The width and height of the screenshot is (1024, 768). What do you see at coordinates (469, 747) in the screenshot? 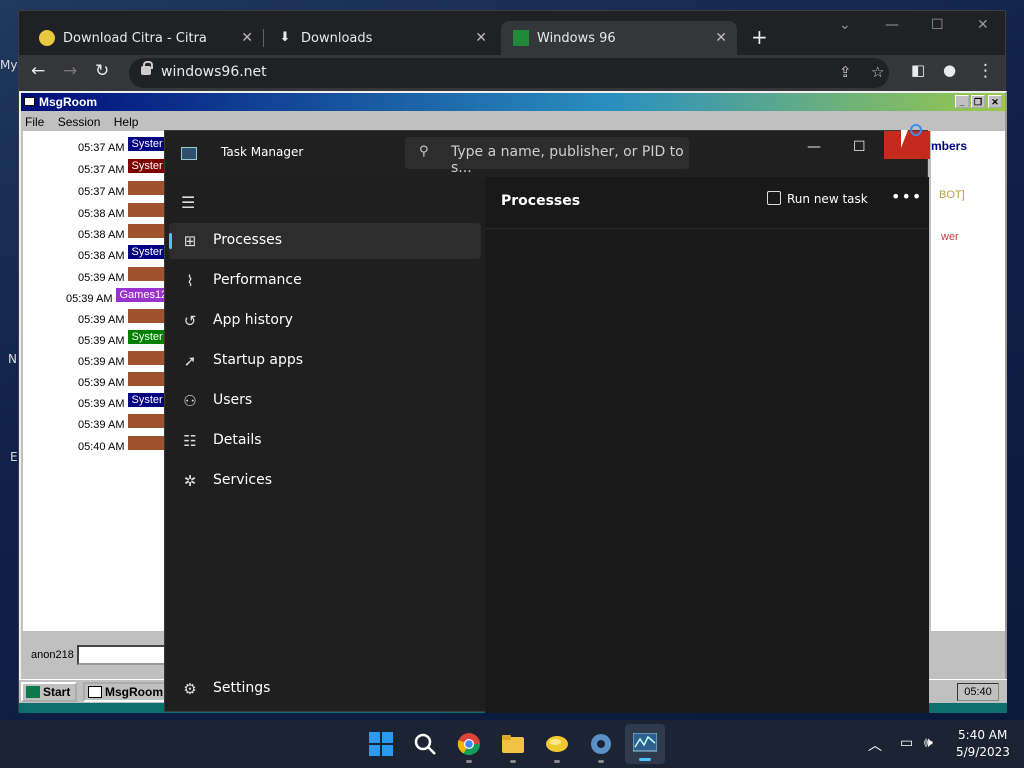
I see `chrome-taskbar-button` at bounding box center [469, 747].